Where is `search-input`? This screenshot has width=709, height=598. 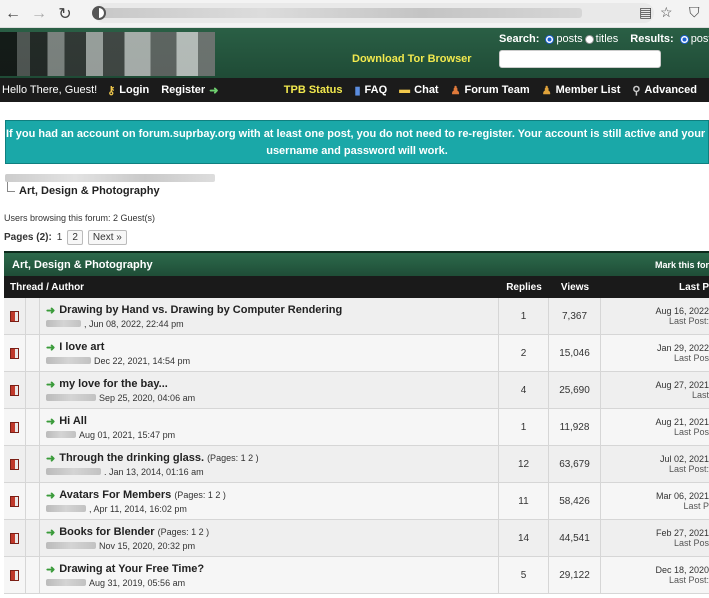 search-input is located at coordinates (580, 59).